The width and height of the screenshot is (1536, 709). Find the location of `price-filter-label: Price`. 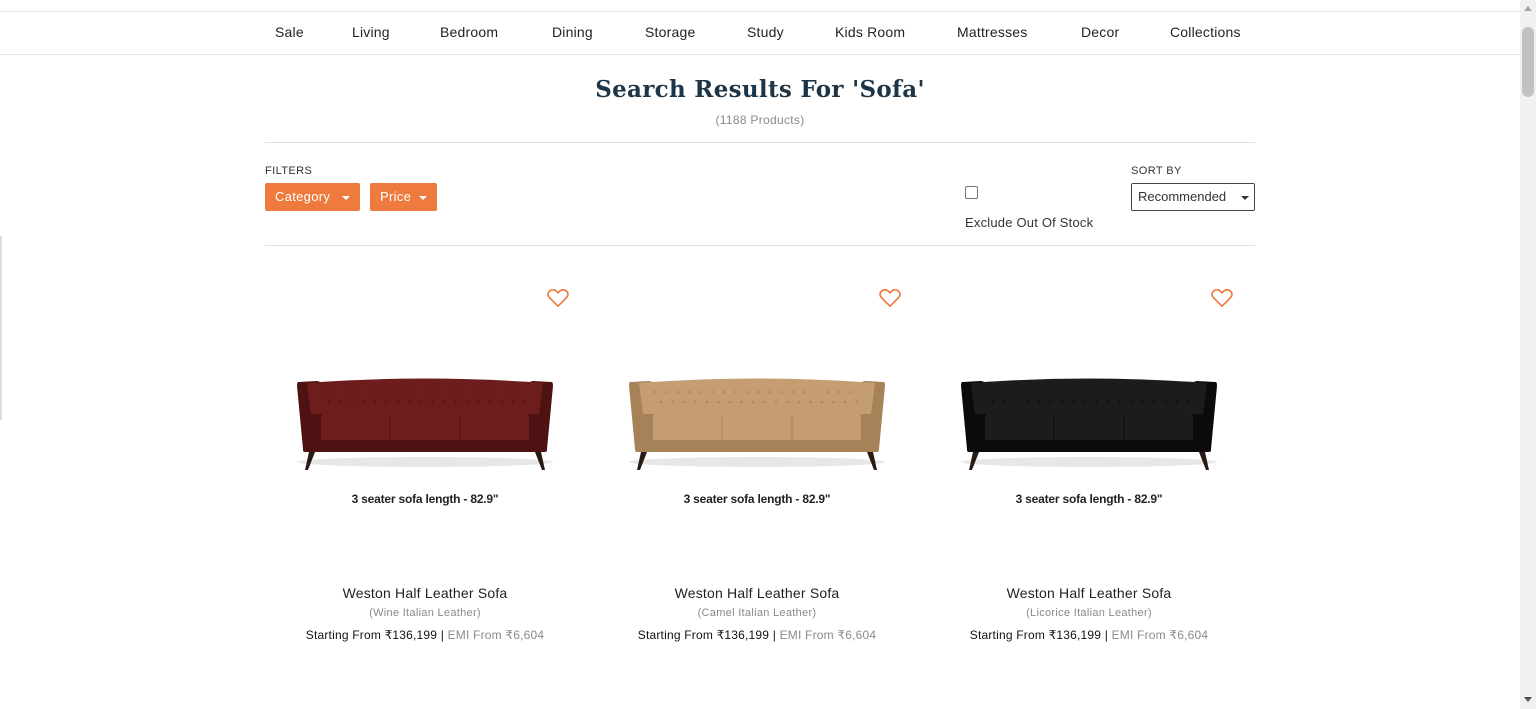

price-filter-label: Price is located at coordinates (396, 196).